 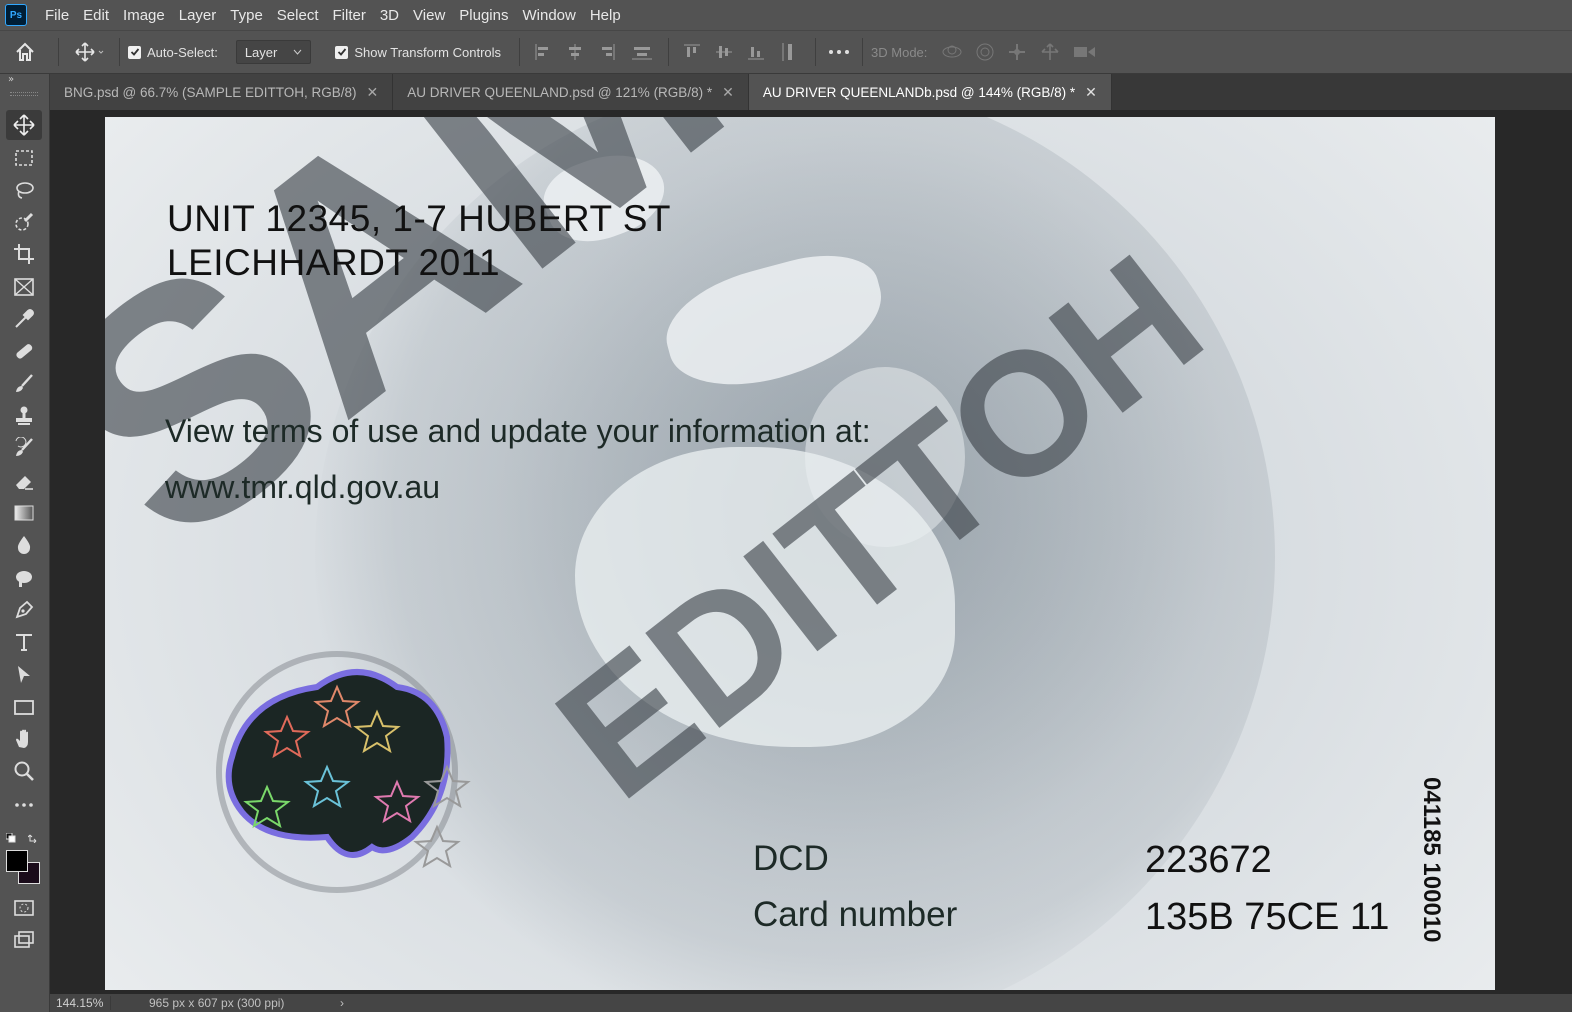 I want to click on menu-select: Select, so click(x=299, y=15).